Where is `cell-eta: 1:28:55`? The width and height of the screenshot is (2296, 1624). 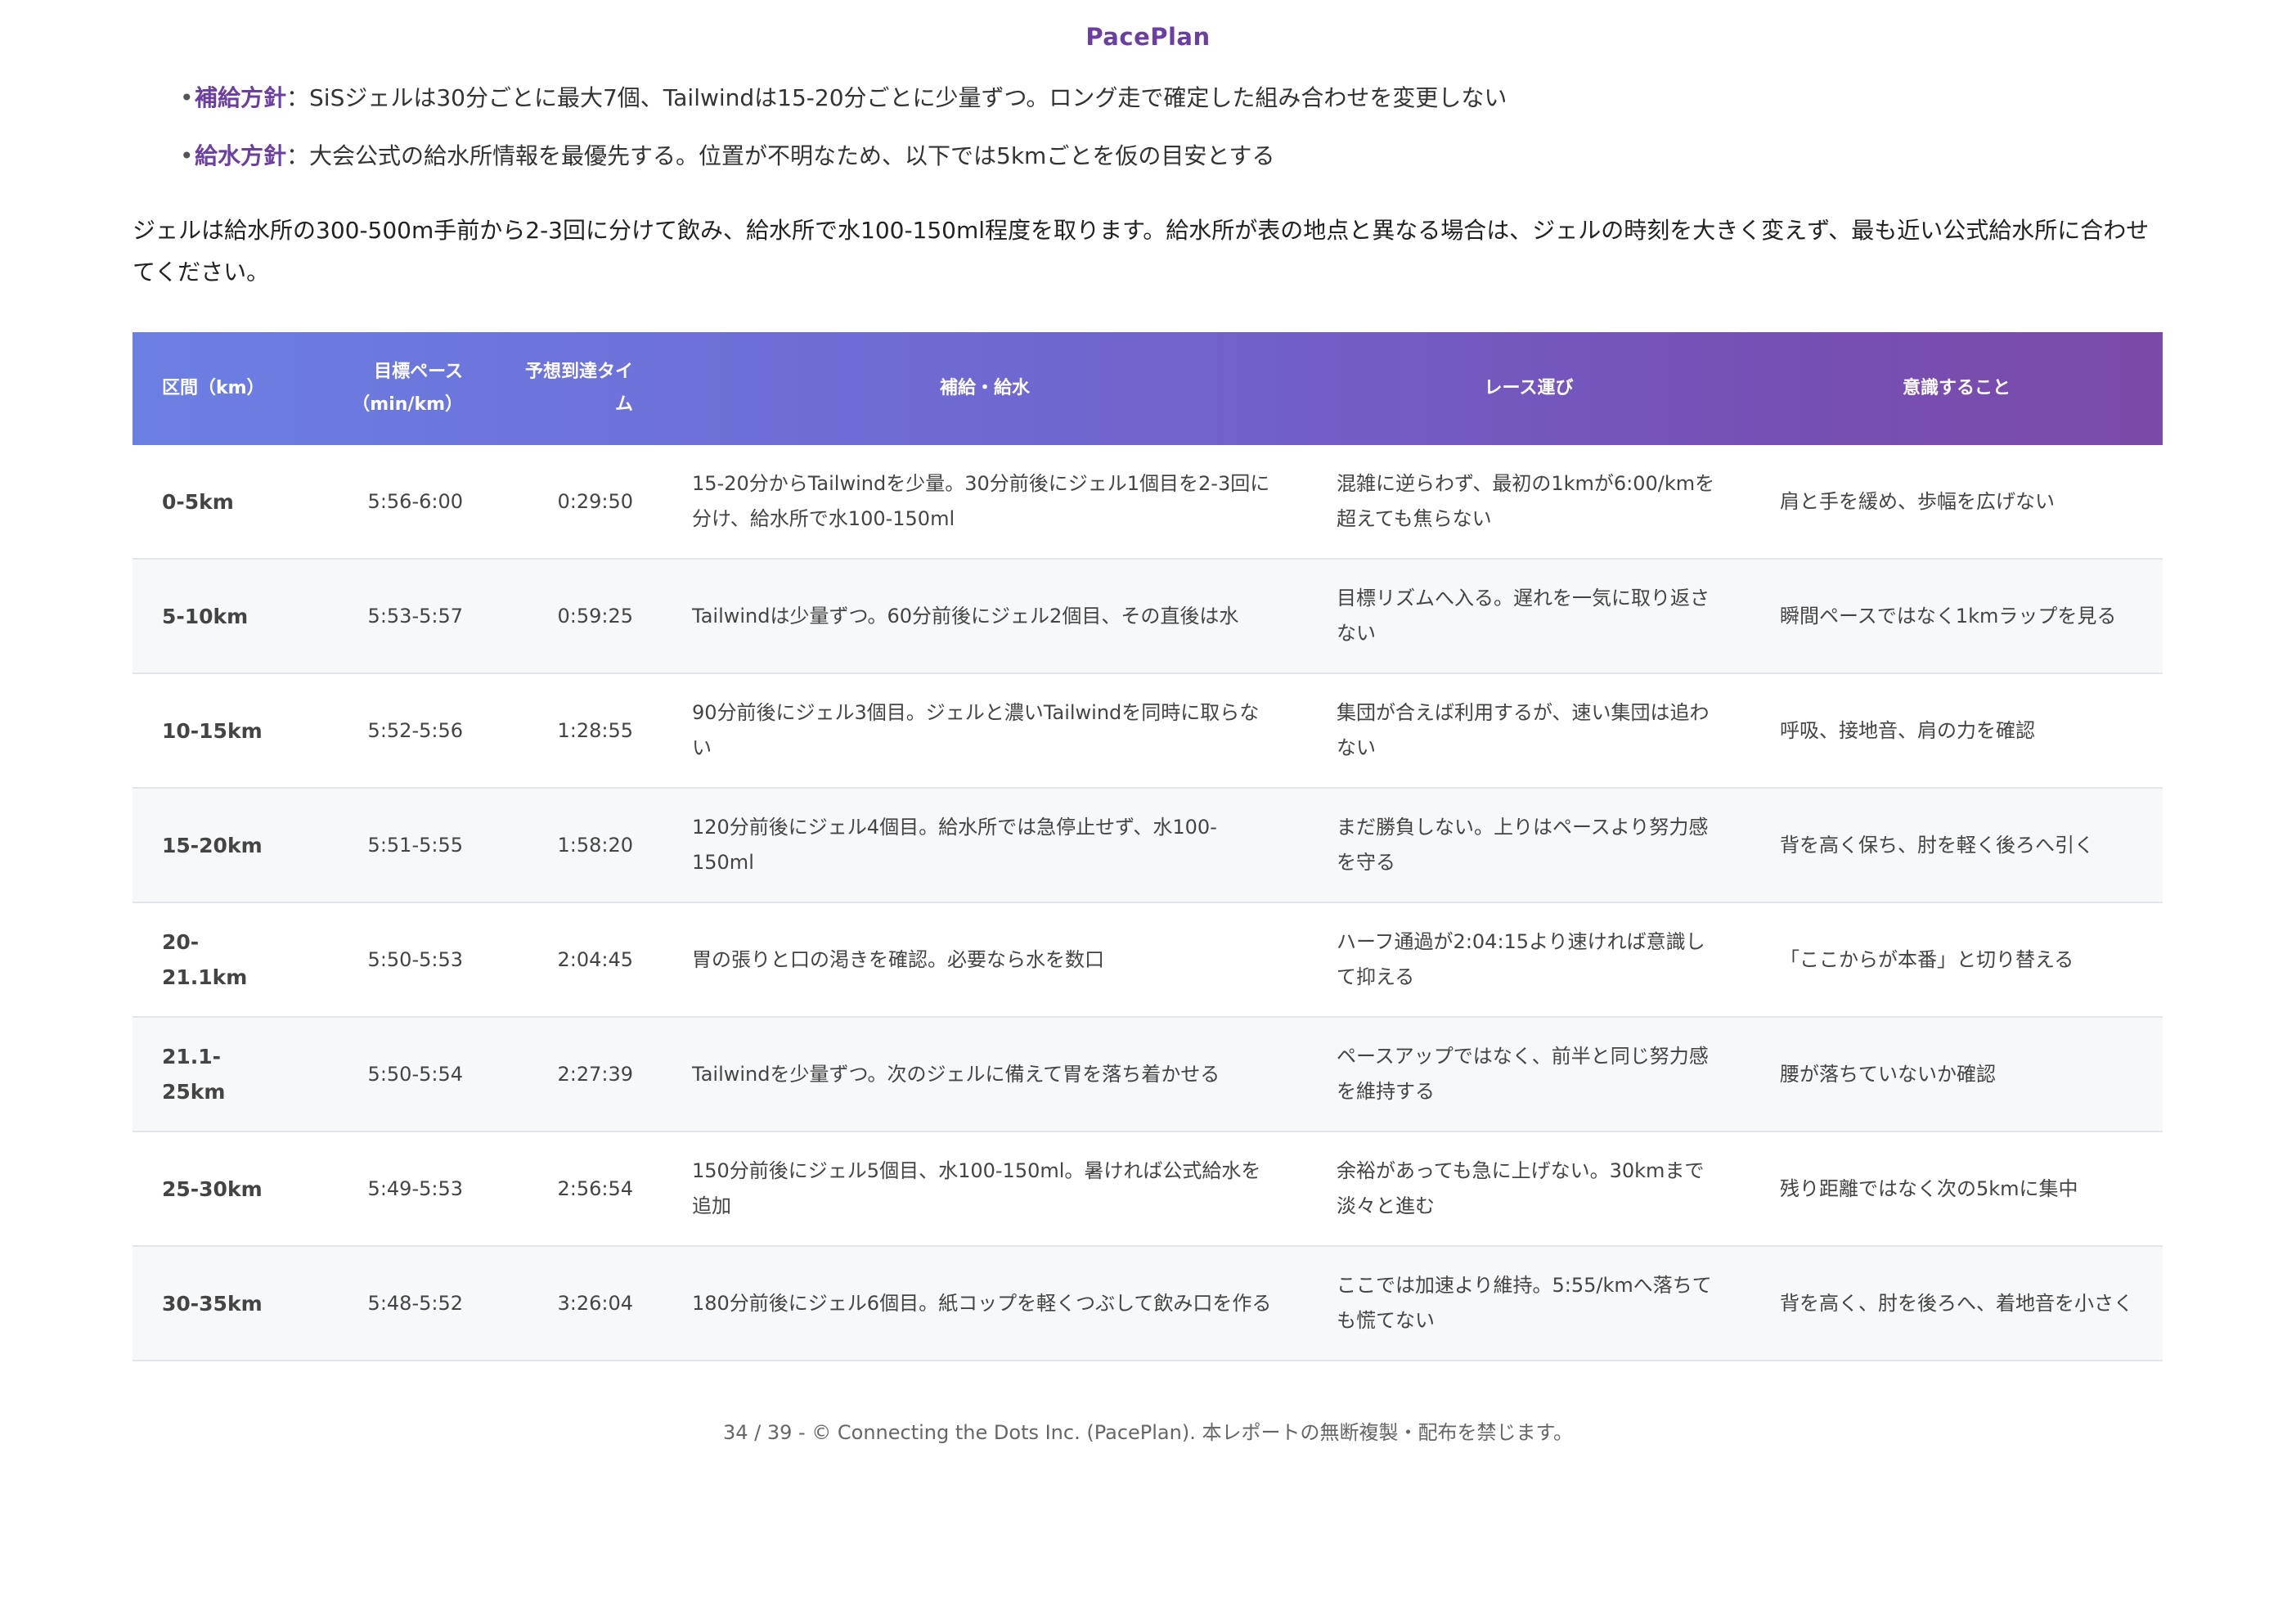 cell-eta: 1:28:55 is located at coordinates (577, 731).